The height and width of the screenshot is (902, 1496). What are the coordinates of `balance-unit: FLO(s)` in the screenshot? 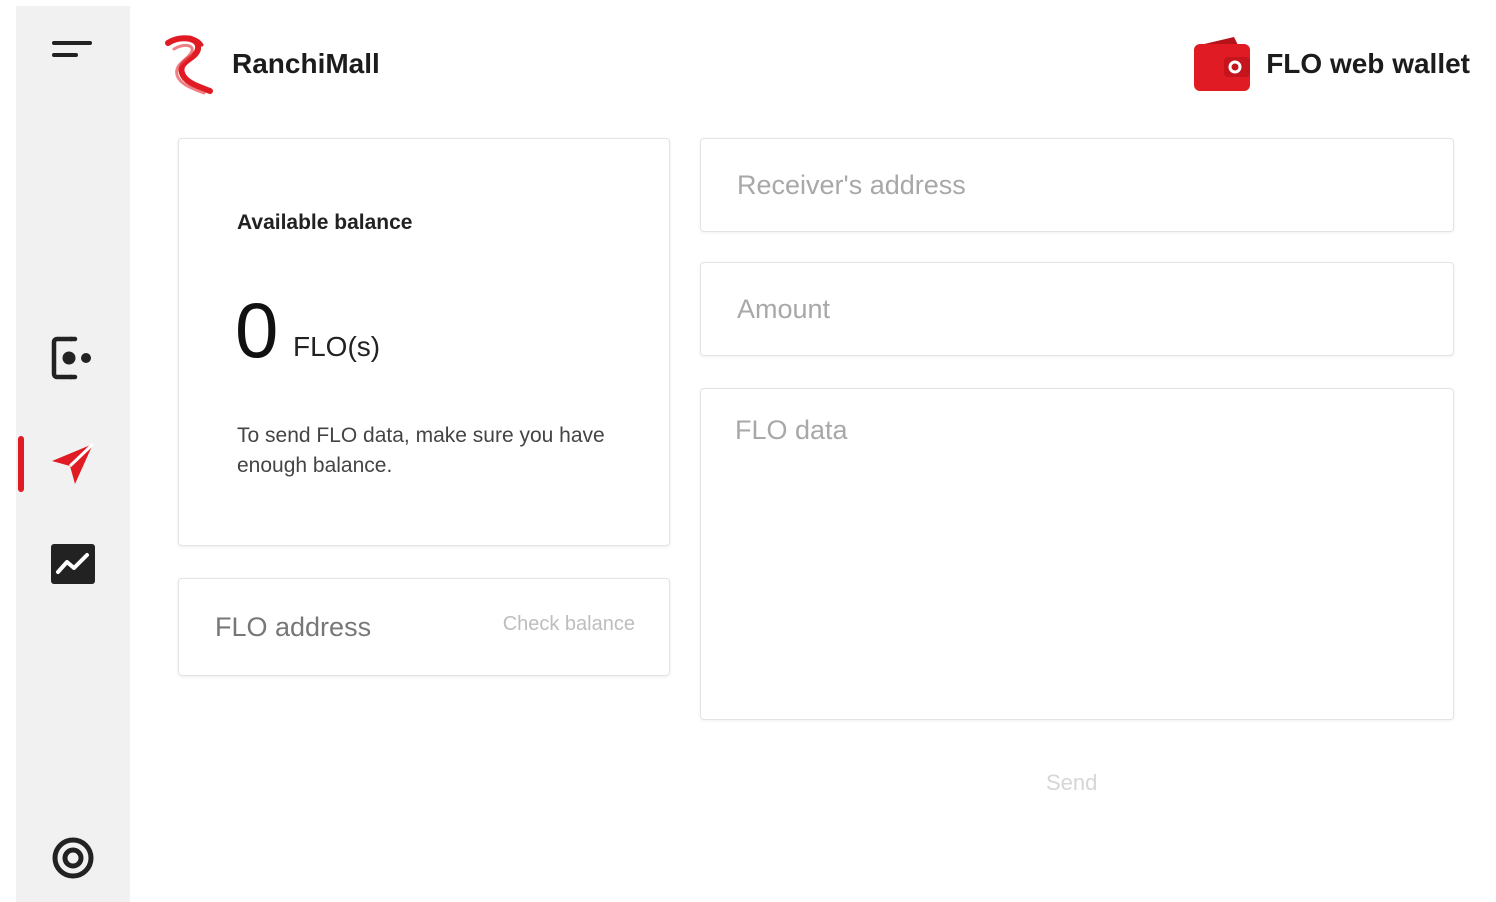 It's located at (337, 346).